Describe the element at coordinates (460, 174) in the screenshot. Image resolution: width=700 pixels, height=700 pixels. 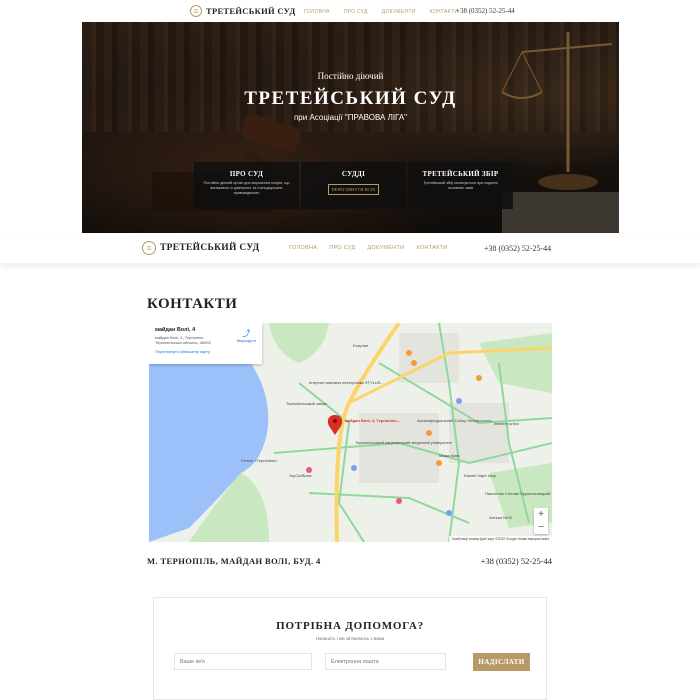
I see `card-title: ТРЕТЕЙСЬКИЙ ЗБІР` at that location.